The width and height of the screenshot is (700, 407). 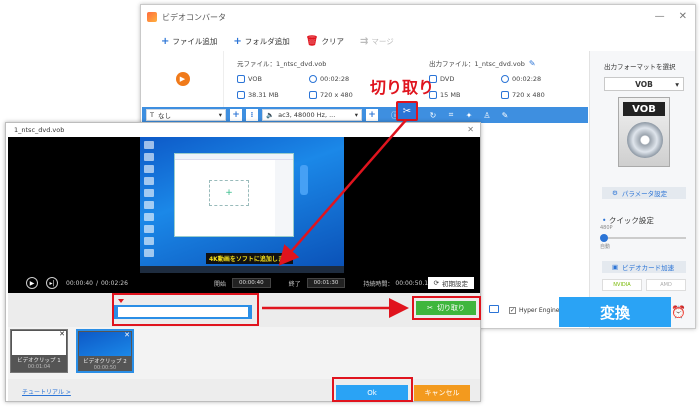 What do you see at coordinates (372, 115) in the screenshot?
I see `add-audio-button: +` at bounding box center [372, 115].